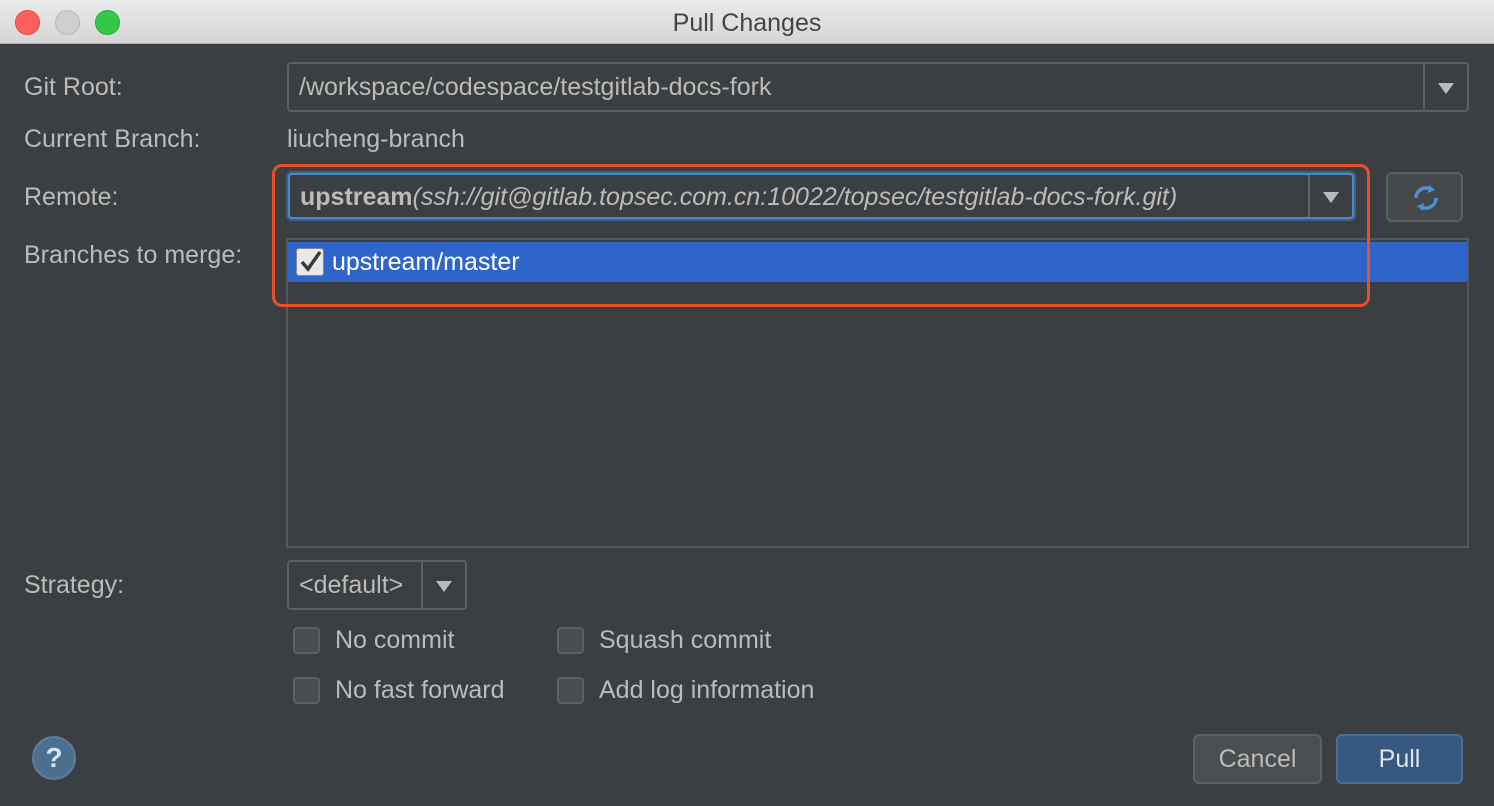 The width and height of the screenshot is (1494, 806). I want to click on no-commit-label: No commit, so click(395, 640).